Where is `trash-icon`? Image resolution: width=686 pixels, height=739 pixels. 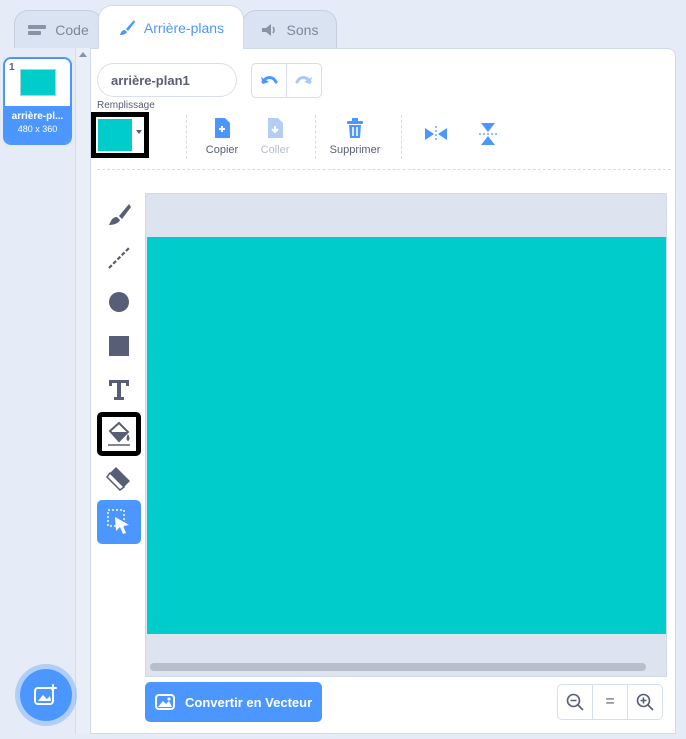 trash-icon is located at coordinates (355, 128).